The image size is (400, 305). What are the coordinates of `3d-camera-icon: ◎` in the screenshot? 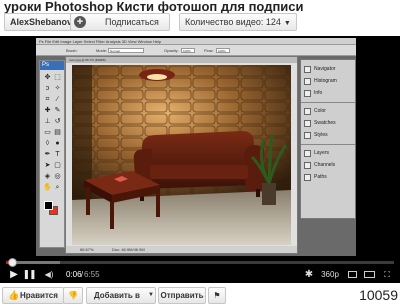 It's located at (57, 176).